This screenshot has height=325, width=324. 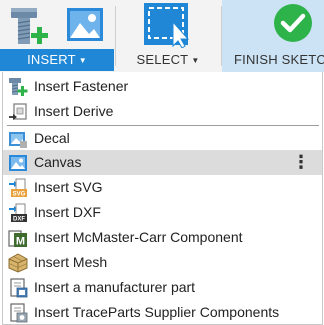 I want to click on svg-file-icon: SVG, so click(x=18, y=188).